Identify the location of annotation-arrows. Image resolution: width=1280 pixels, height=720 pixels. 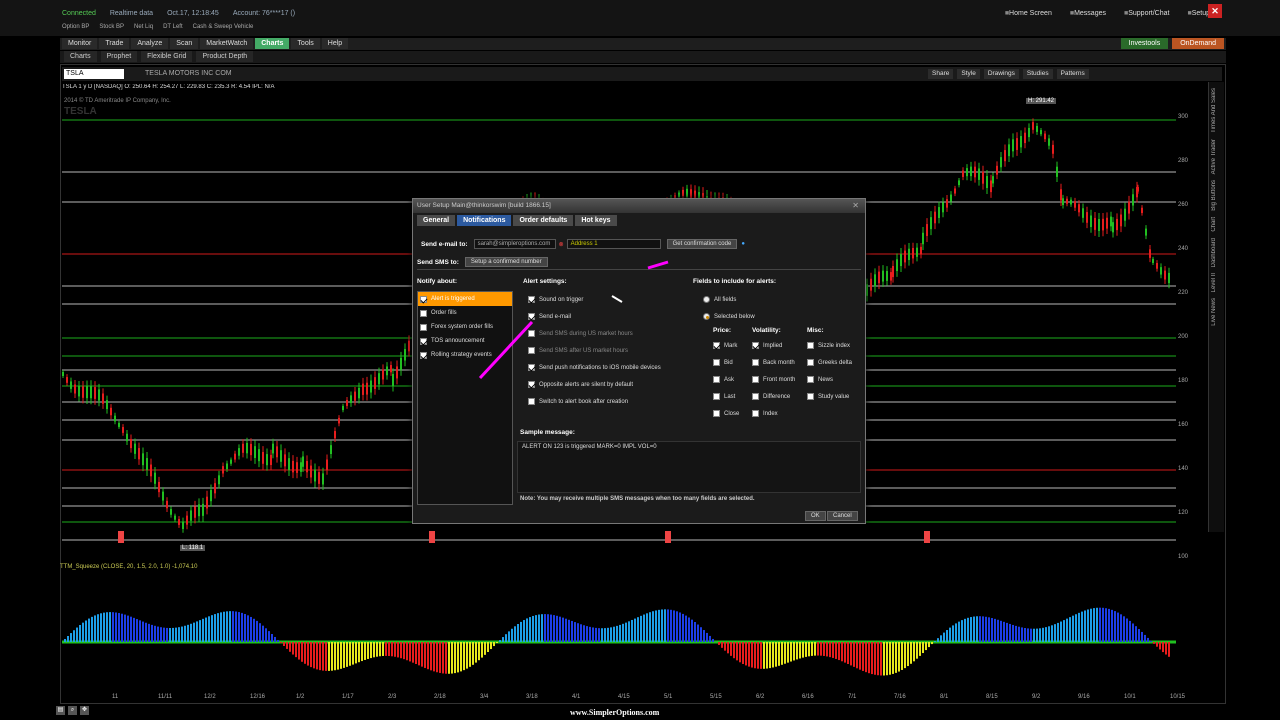
(573, 320).